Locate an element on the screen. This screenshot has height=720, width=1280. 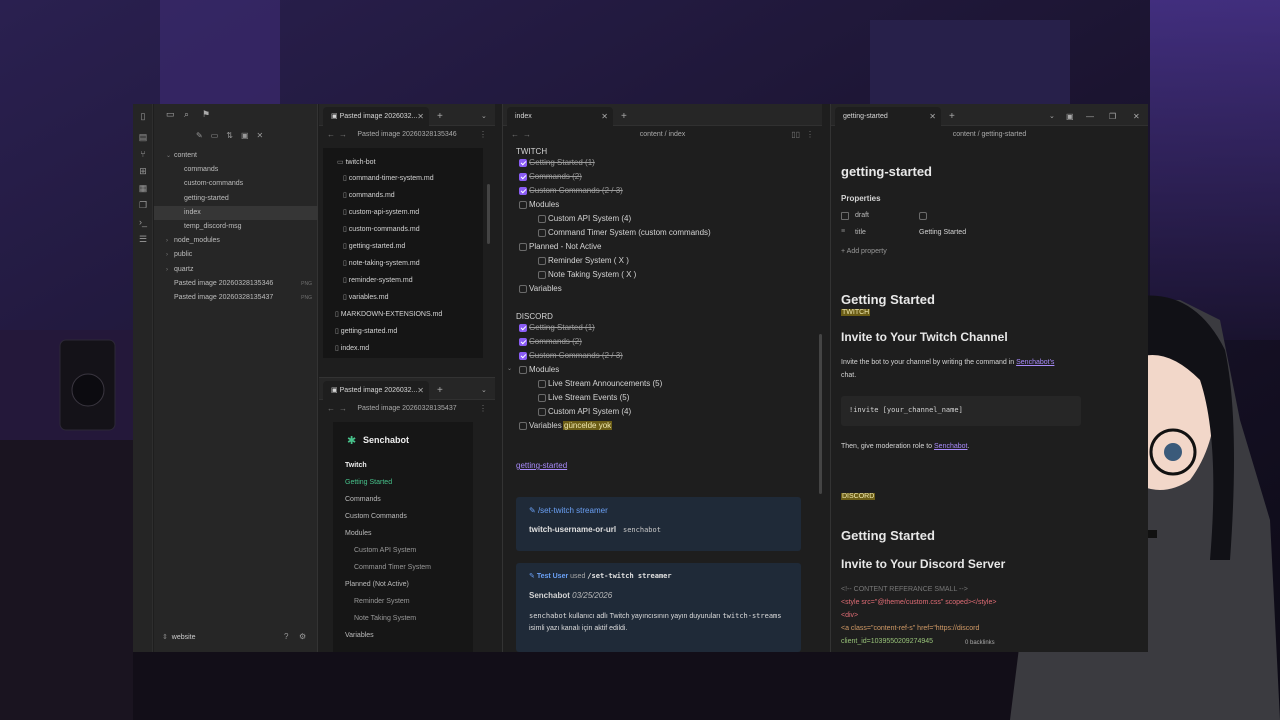
help-icon: ? is located at coordinates (286, 636).